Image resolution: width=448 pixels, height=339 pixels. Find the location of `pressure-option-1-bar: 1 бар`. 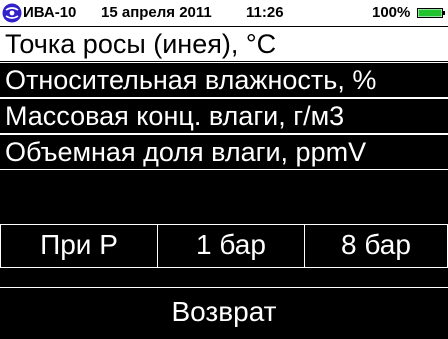

pressure-option-1-bar: 1 бар is located at coordinates (231, 246).